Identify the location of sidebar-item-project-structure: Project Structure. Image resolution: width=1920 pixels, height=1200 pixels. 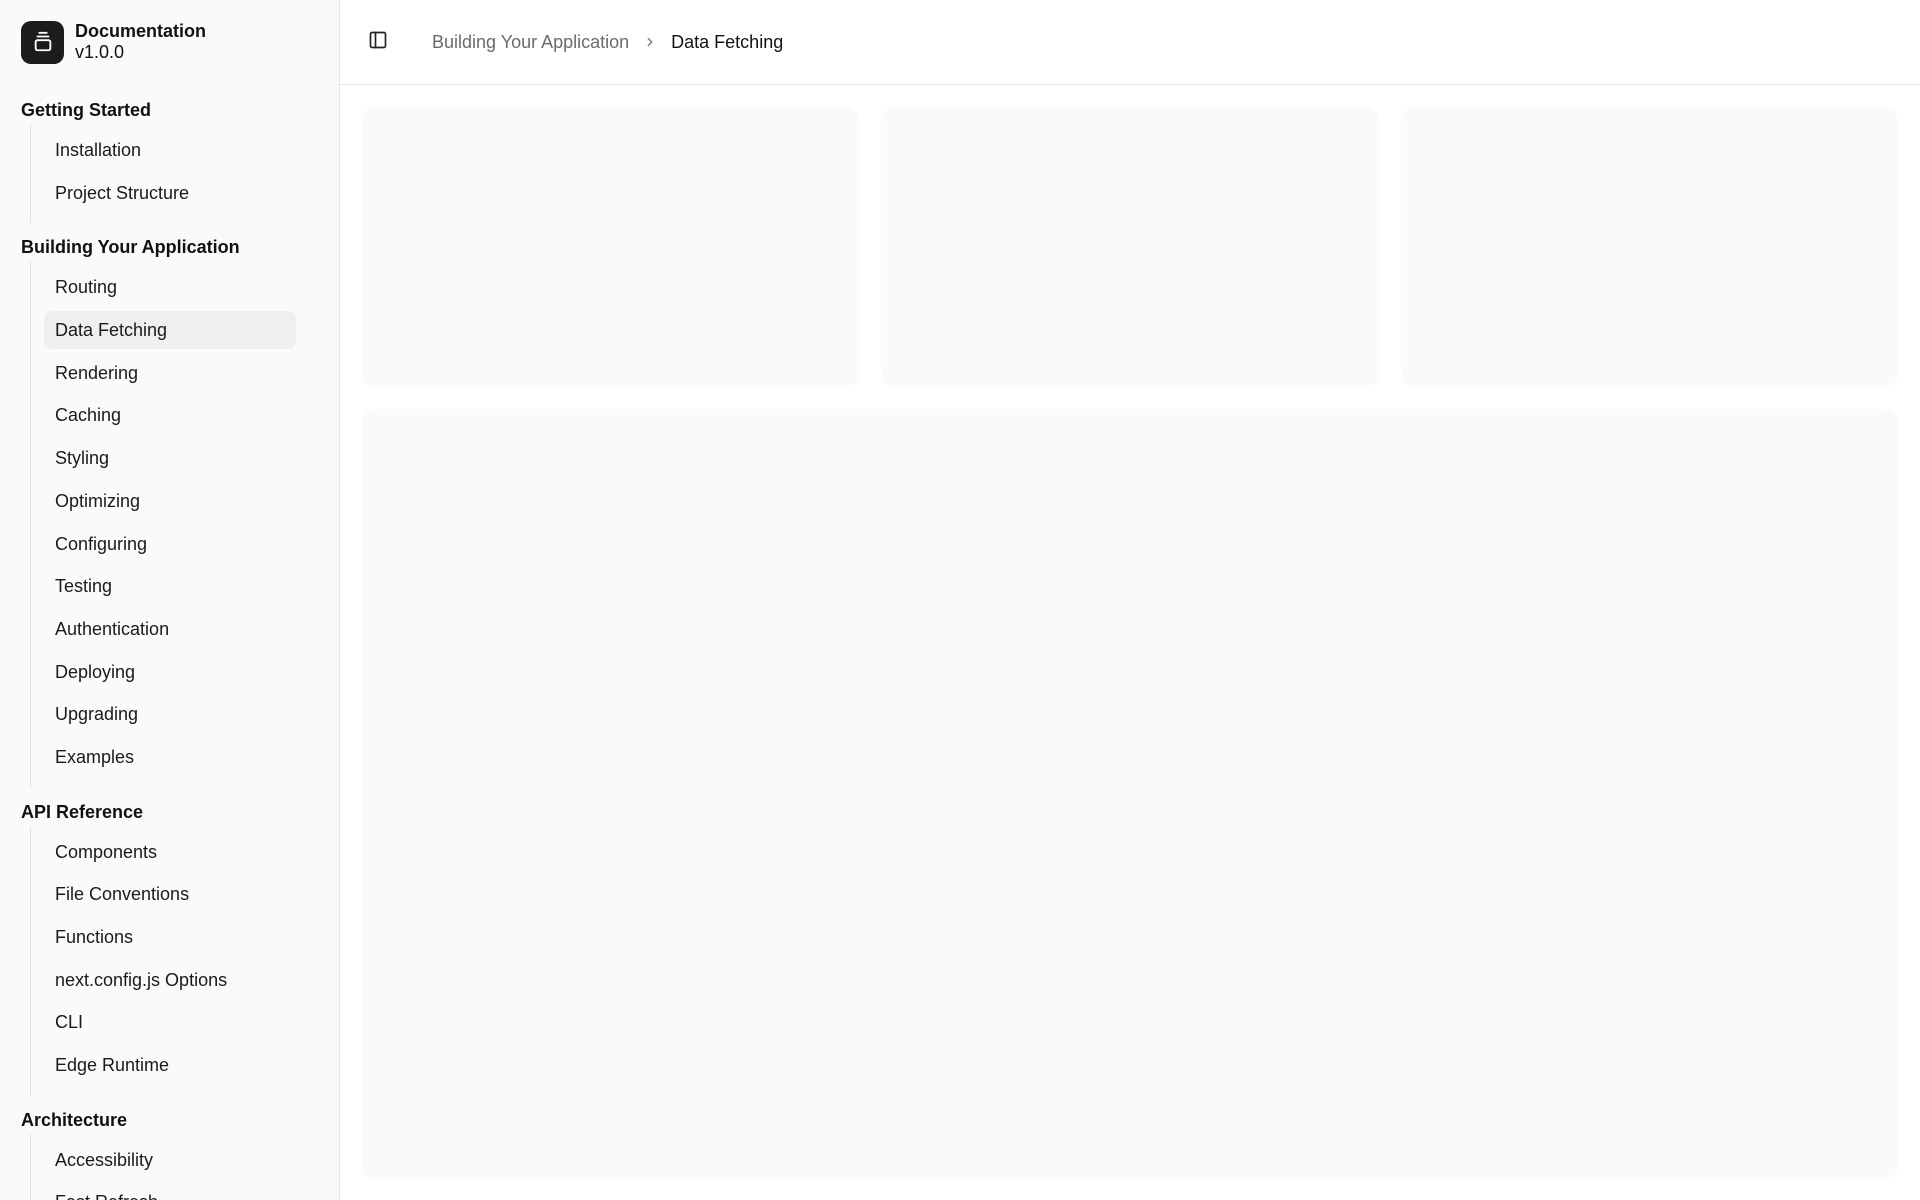
(170, 193).